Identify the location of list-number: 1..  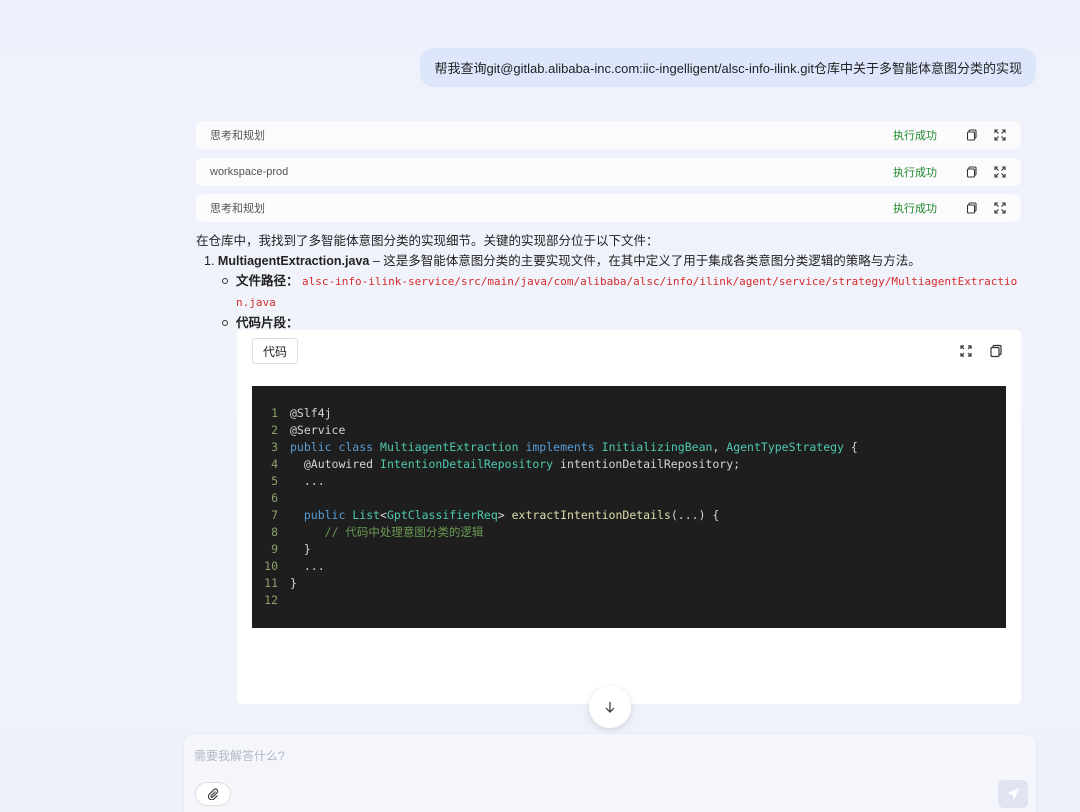
(209, 261).